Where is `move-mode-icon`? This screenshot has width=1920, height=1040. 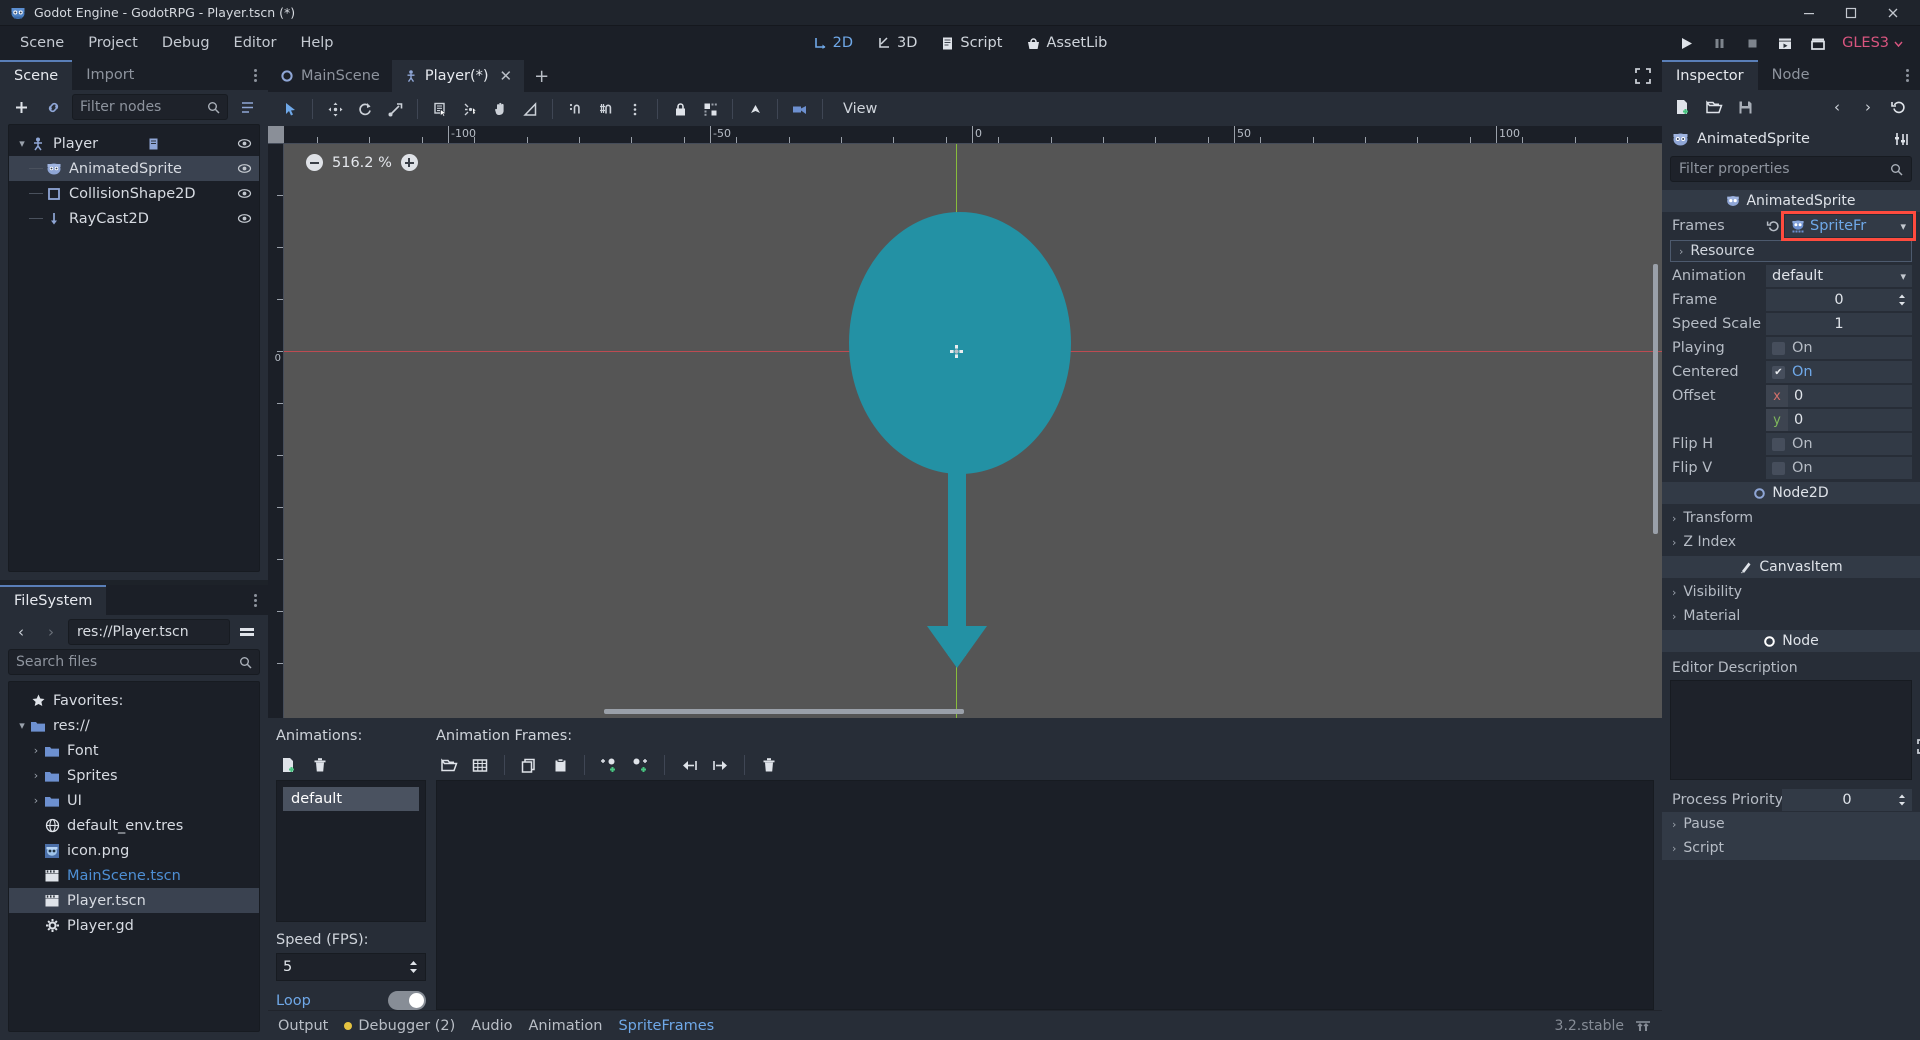 move-mode-icon is located at coordinates (335, 109).